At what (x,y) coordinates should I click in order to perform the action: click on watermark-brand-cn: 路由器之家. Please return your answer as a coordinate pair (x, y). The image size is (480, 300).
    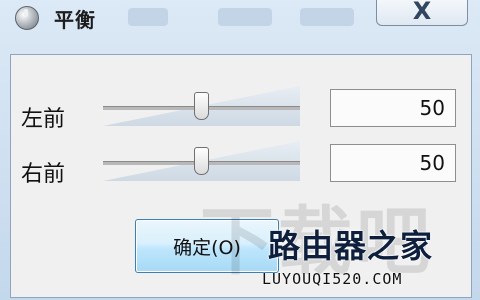
    Looking at the image, I should click on (351, 246).